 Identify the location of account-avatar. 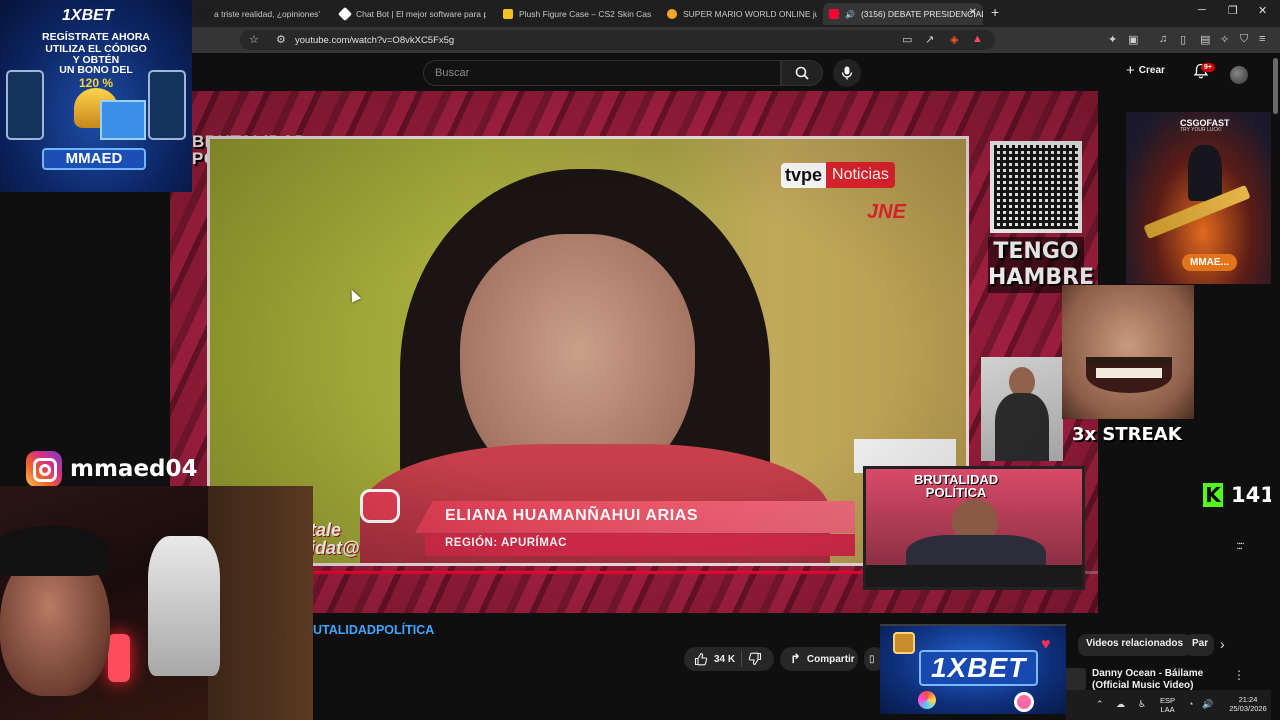
(1239, 75).